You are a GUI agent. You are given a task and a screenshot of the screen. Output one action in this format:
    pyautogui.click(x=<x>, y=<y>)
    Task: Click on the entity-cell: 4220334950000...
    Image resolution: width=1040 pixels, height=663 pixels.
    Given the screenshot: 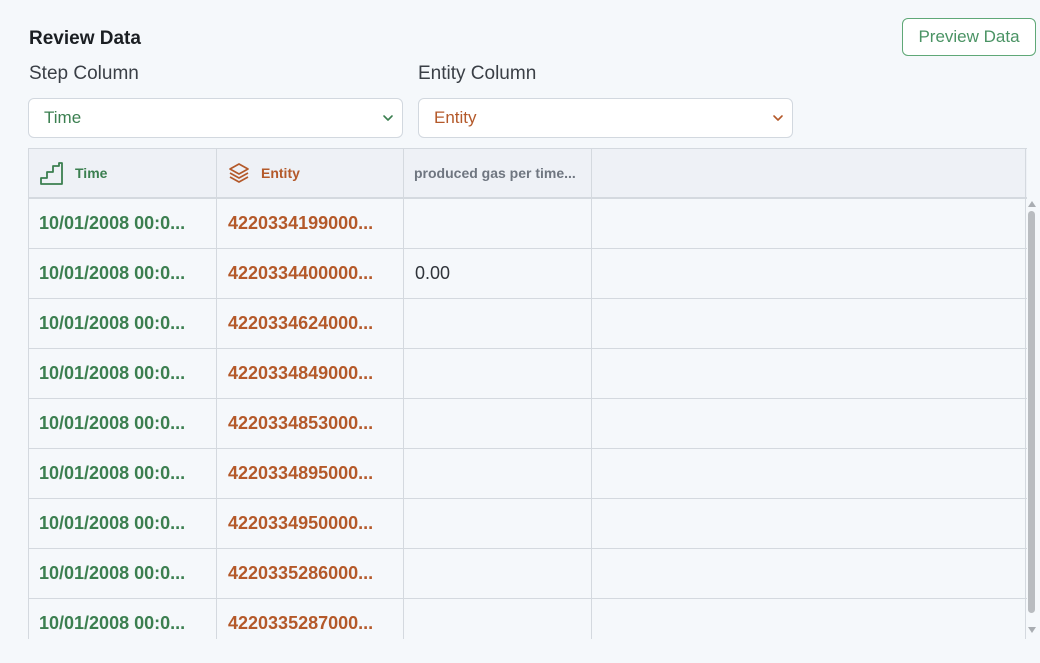 What is the action you would take?
    pyautogui.click(x=310, y=523)
    